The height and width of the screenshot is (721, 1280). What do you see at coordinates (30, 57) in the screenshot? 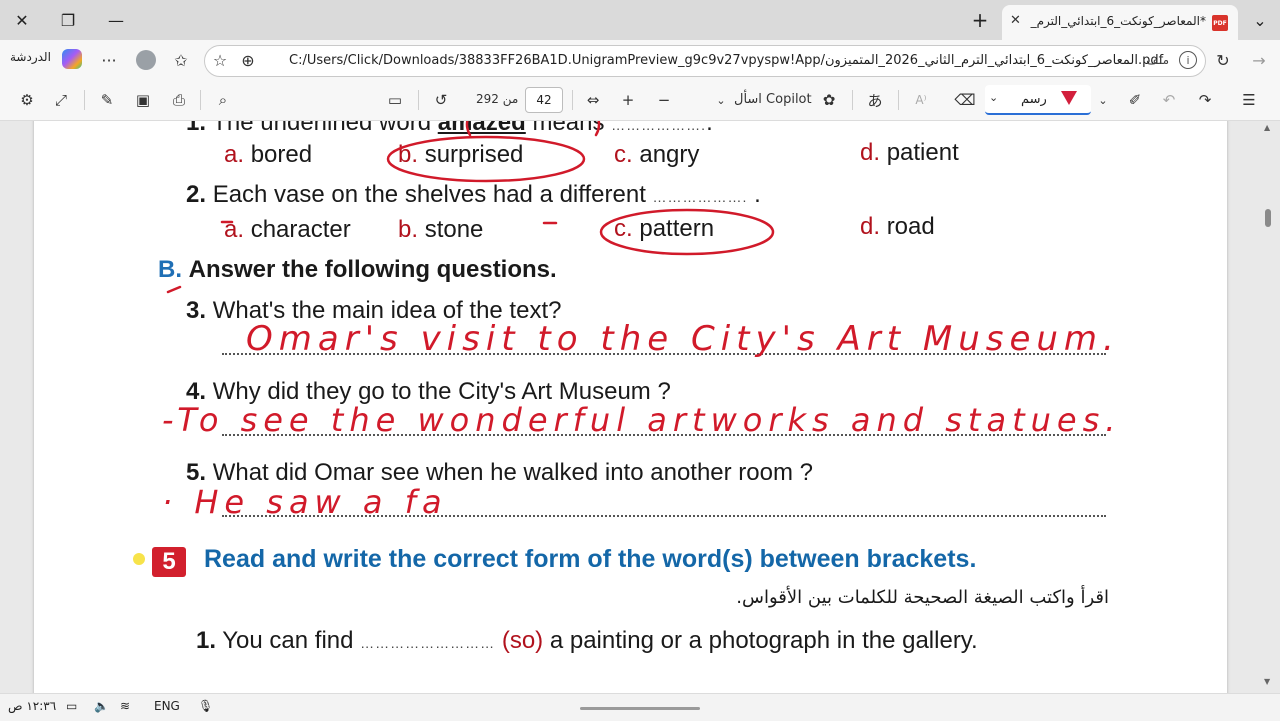
I see `chat-label: الدردشة` at bounding box center [30, 57].